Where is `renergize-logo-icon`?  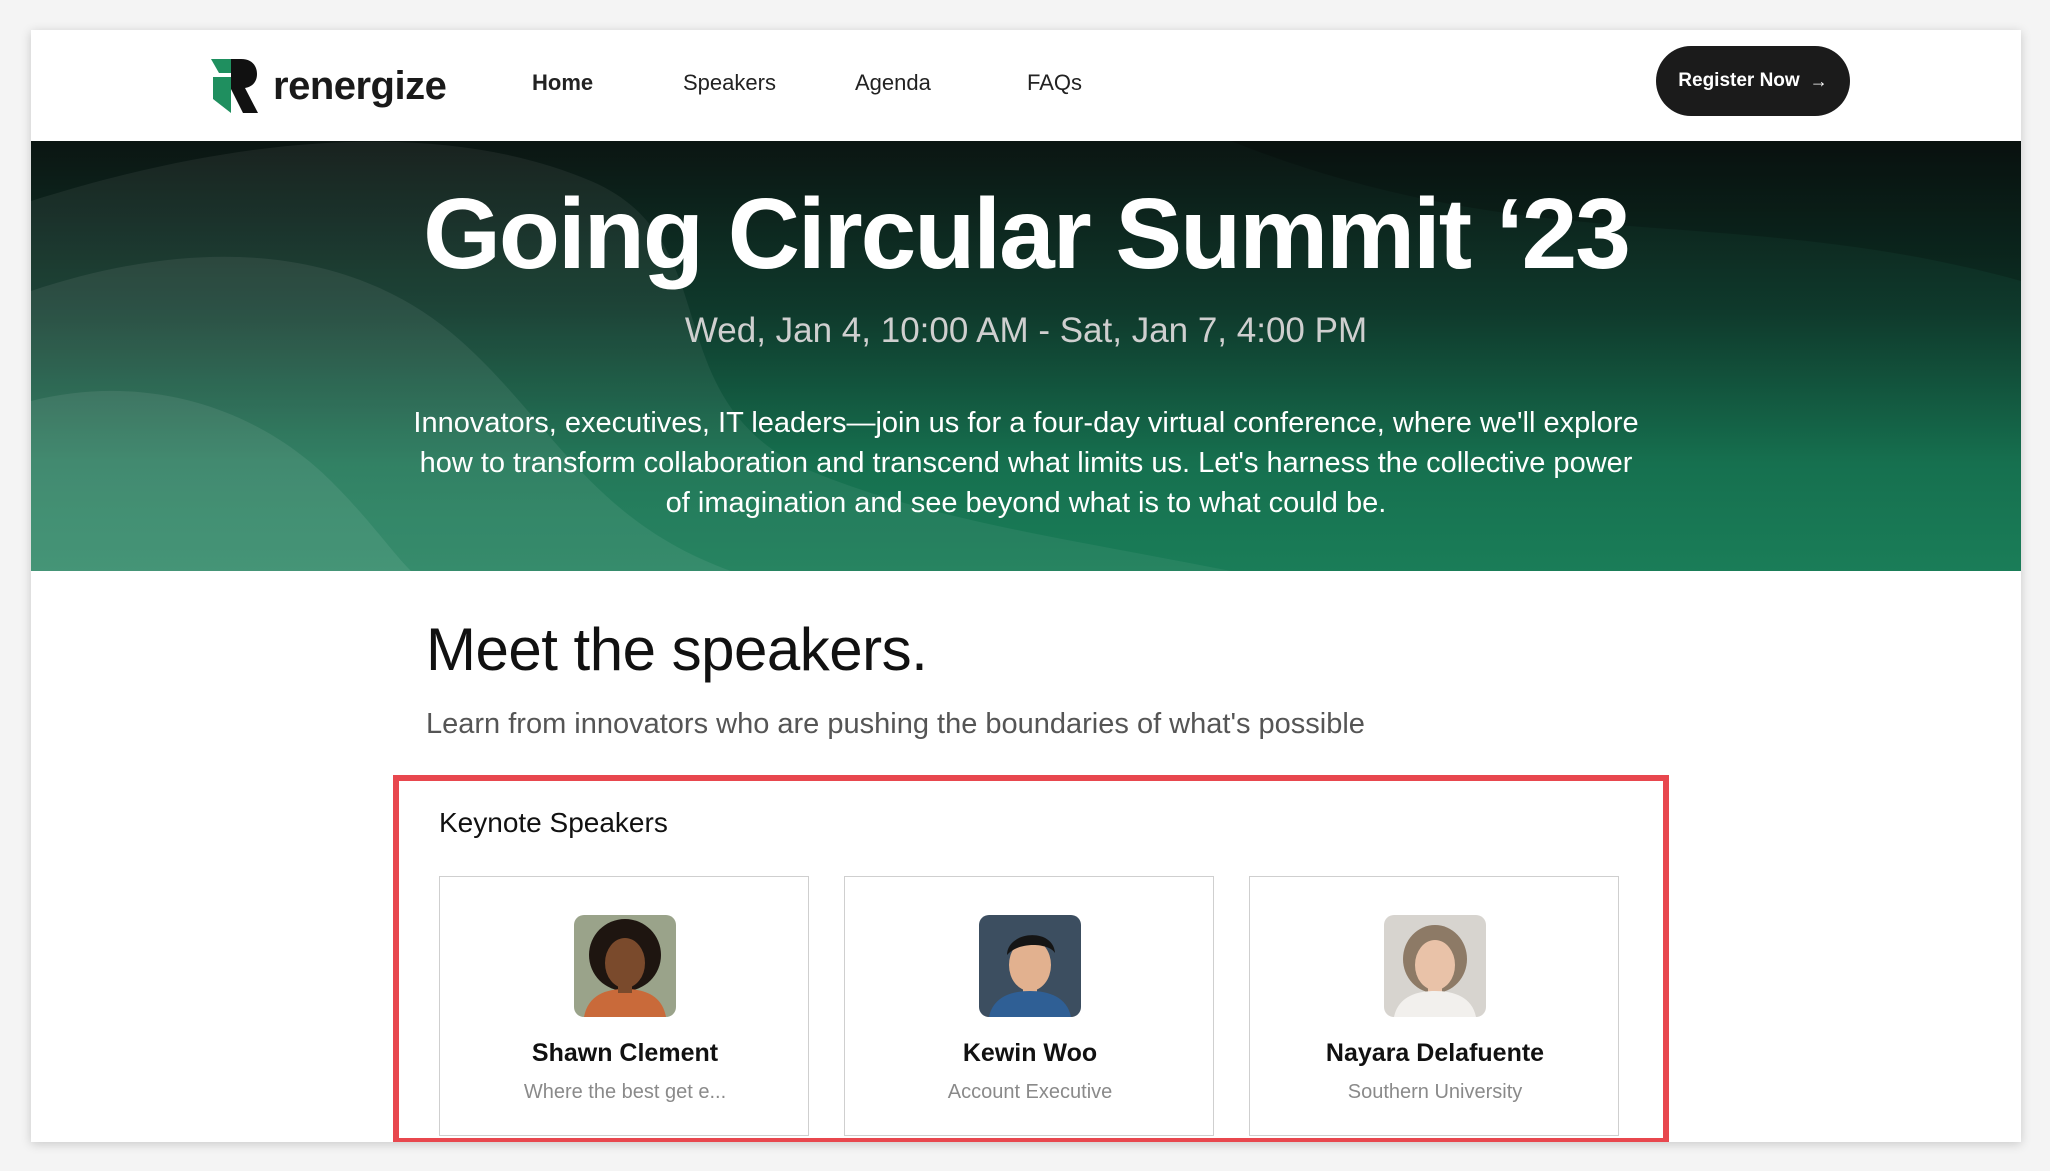 renergize-logo-icon is located at coordinates (234, 86).